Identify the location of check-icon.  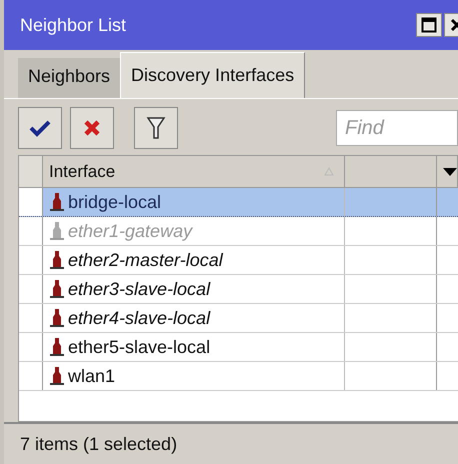
(40, 128).